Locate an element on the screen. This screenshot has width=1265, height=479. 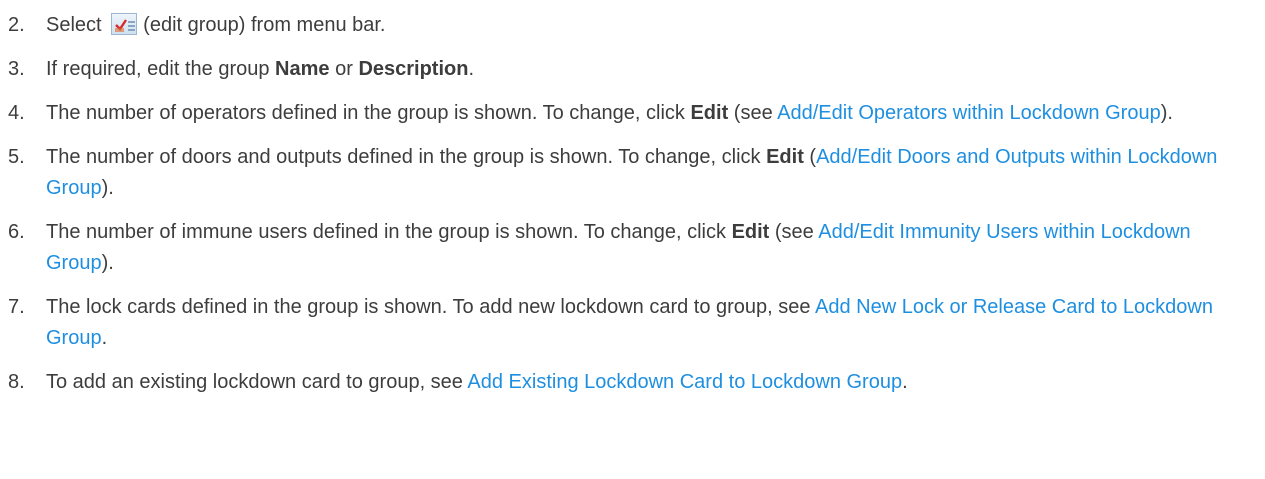
step-number: 4. is located at coordinates (16, 113).